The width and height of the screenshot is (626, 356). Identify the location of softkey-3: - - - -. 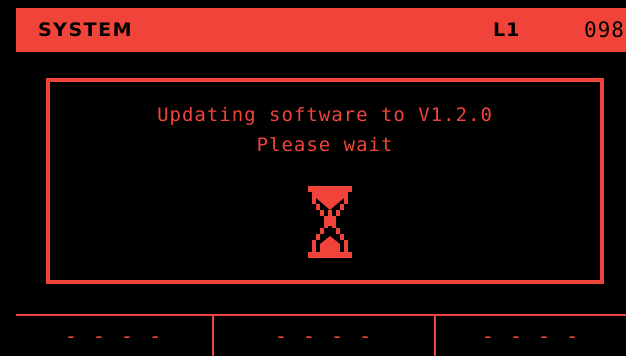
(531, 336).